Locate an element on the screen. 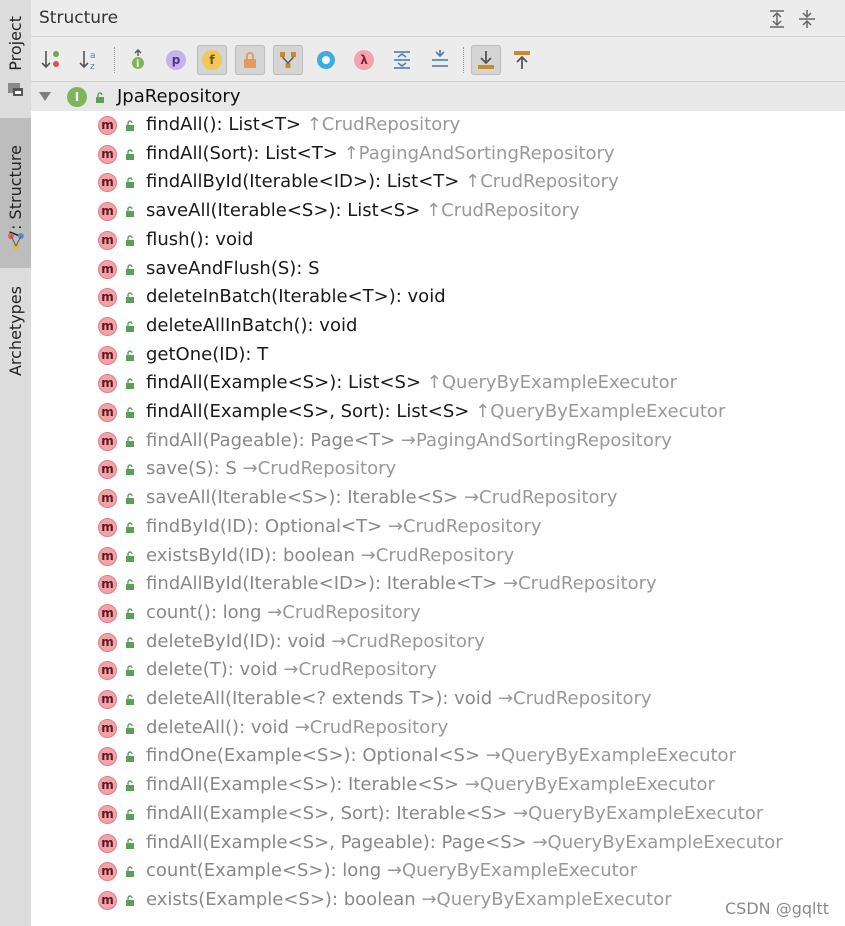 The width and height of the screenshot is (845, 926). autoscroll-to-source-button is located at coordinates (486, 60).